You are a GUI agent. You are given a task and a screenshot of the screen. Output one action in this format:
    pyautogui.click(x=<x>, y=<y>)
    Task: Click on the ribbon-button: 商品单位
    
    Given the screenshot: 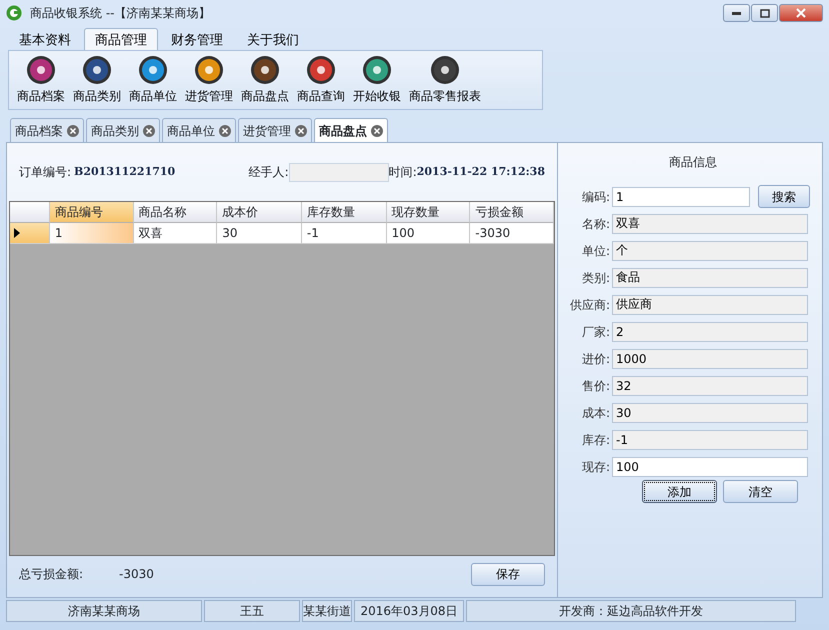 What is the action you would take?
    pyautogui.click(x=153, y=82)
    